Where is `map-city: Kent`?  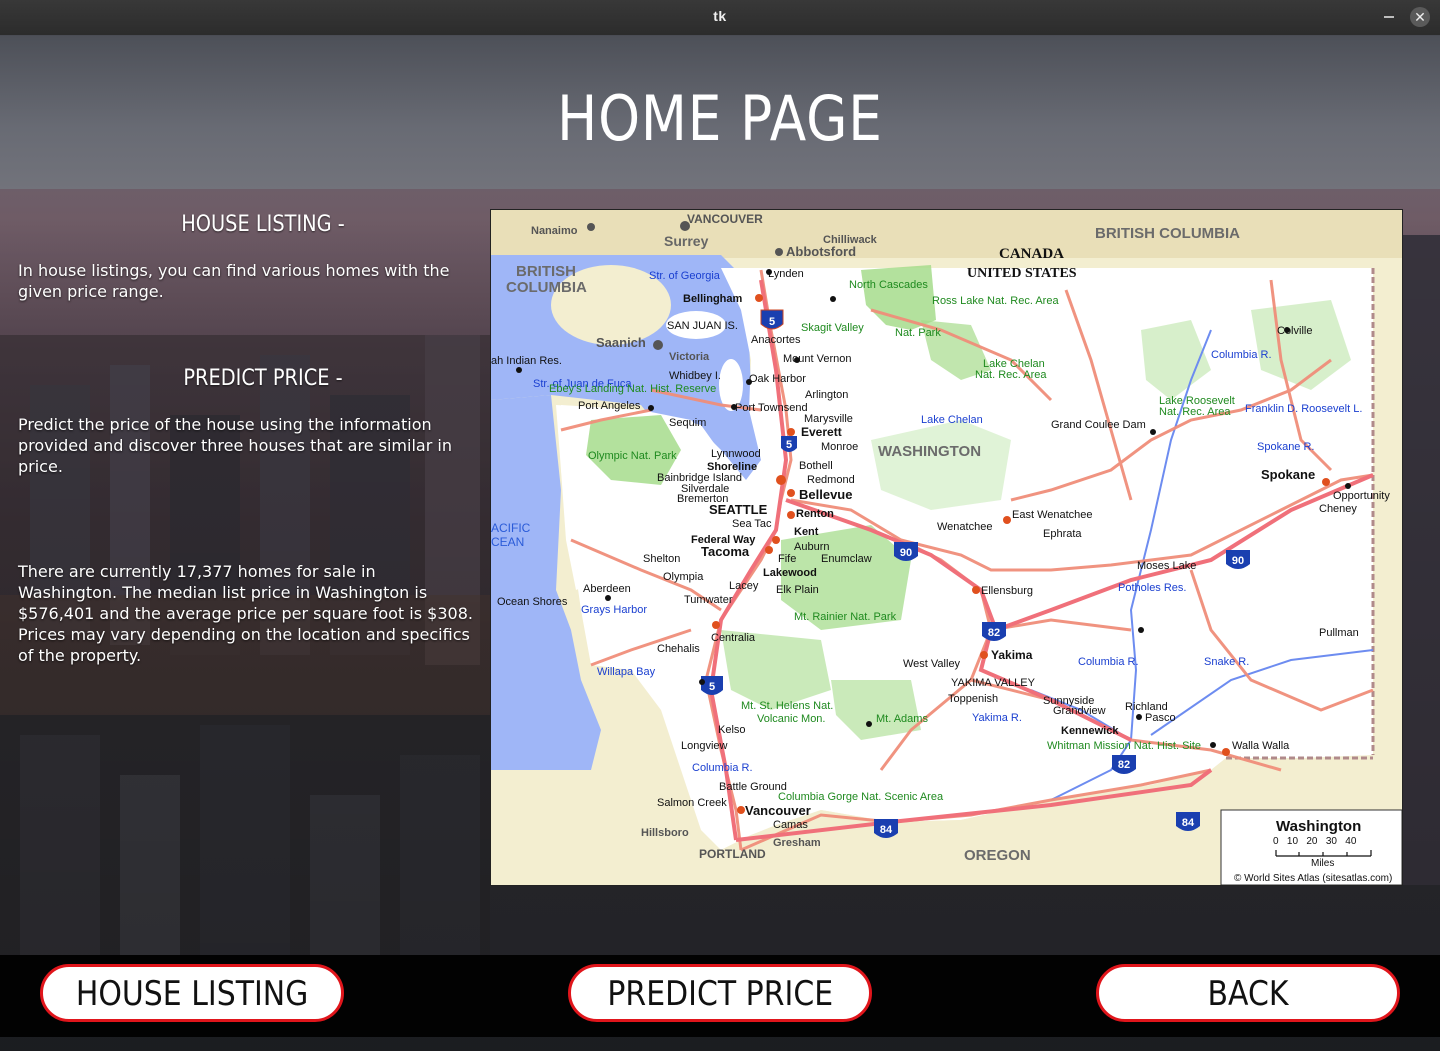
map-city: Kent is located at coordinates (806, 532).